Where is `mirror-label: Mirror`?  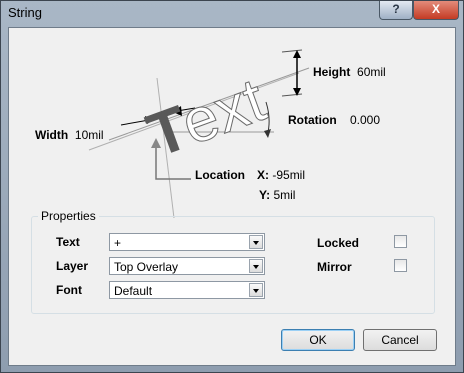 mirror-label: Mirror is located at coordinates (334, 267).